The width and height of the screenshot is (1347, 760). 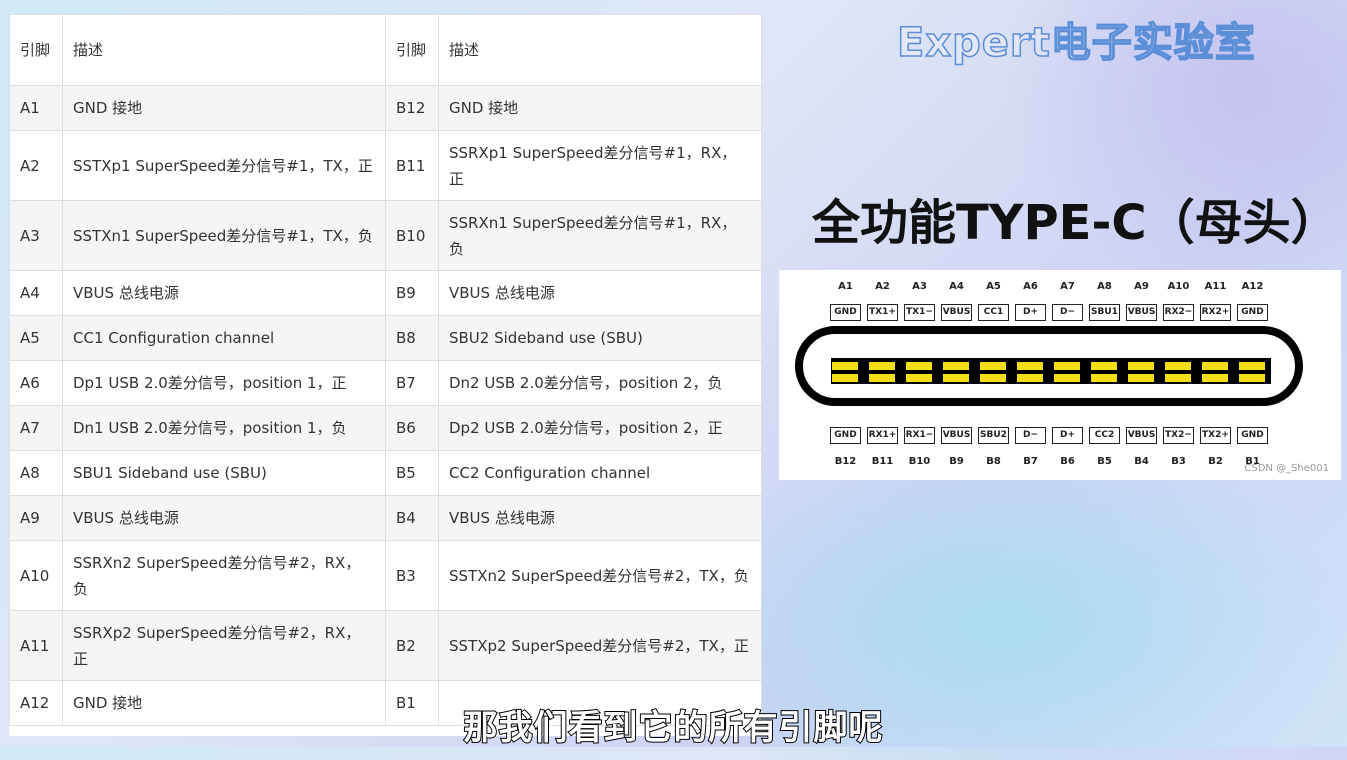 What do you see at coordinates (1030, 286) in the screenshot?
I see `pin-number-label: A6` at bounding box center [1030, 286].